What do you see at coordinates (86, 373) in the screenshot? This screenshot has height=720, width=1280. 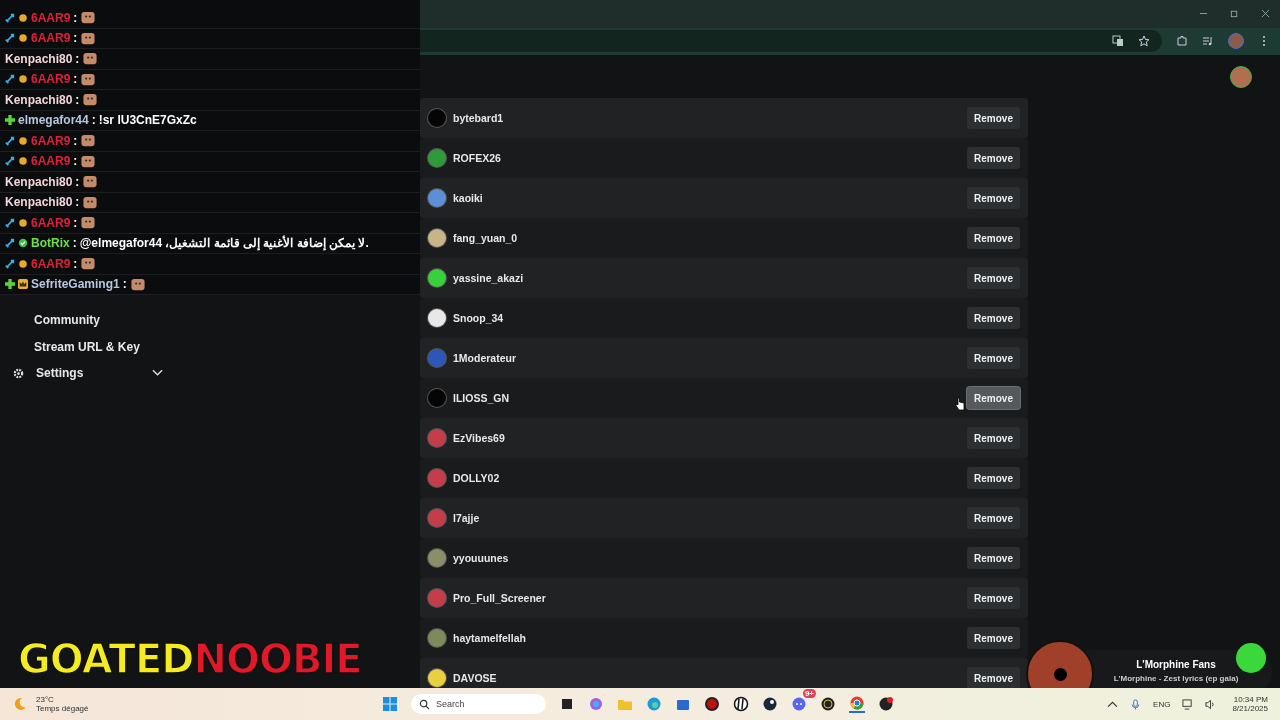 I see `sidebar-section: Settings` at bounding box center [86, 373].